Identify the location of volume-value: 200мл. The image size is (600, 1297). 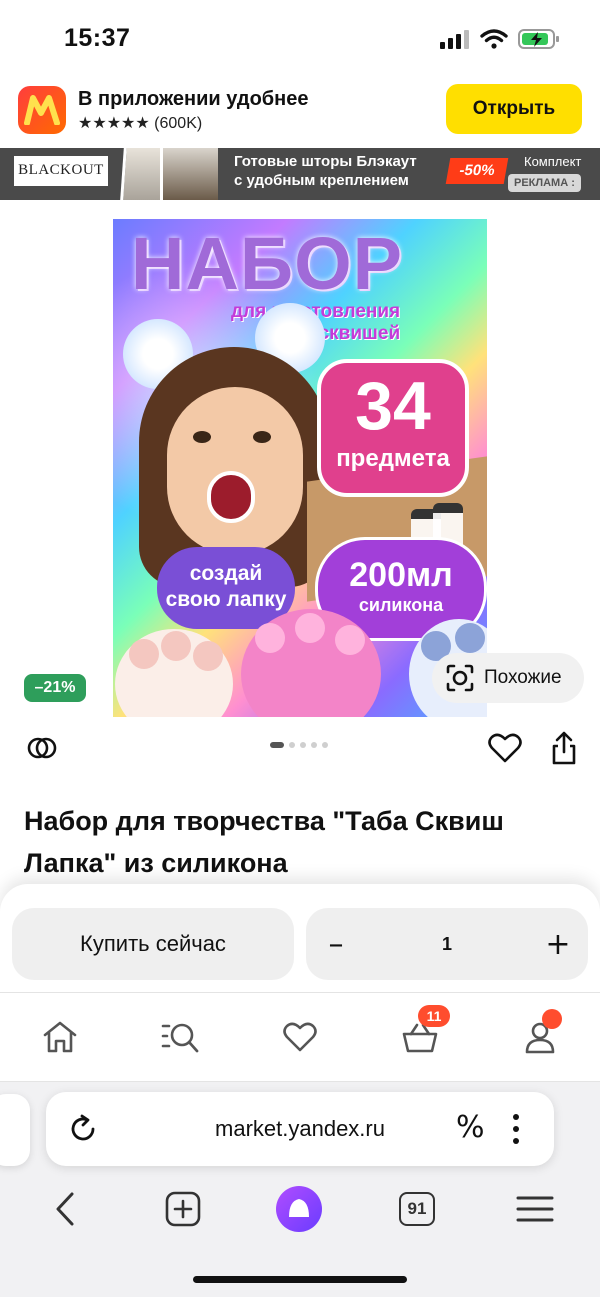
(401, 575).